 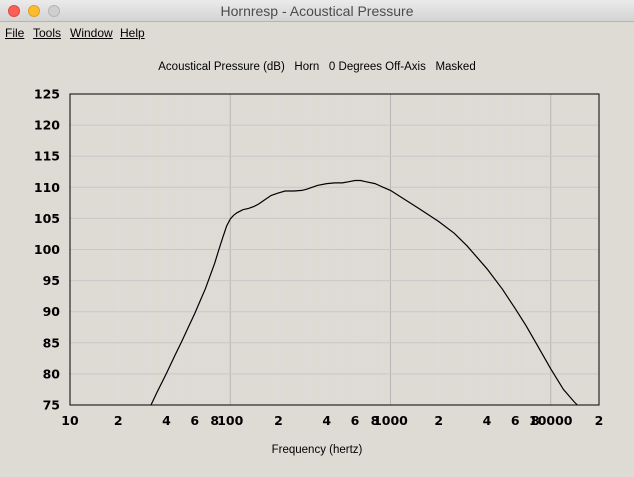 What do you see at coordinates (551, 420) in the screenshot?
I see `x-tick-label: 10000` at bounding box center [551, 420].